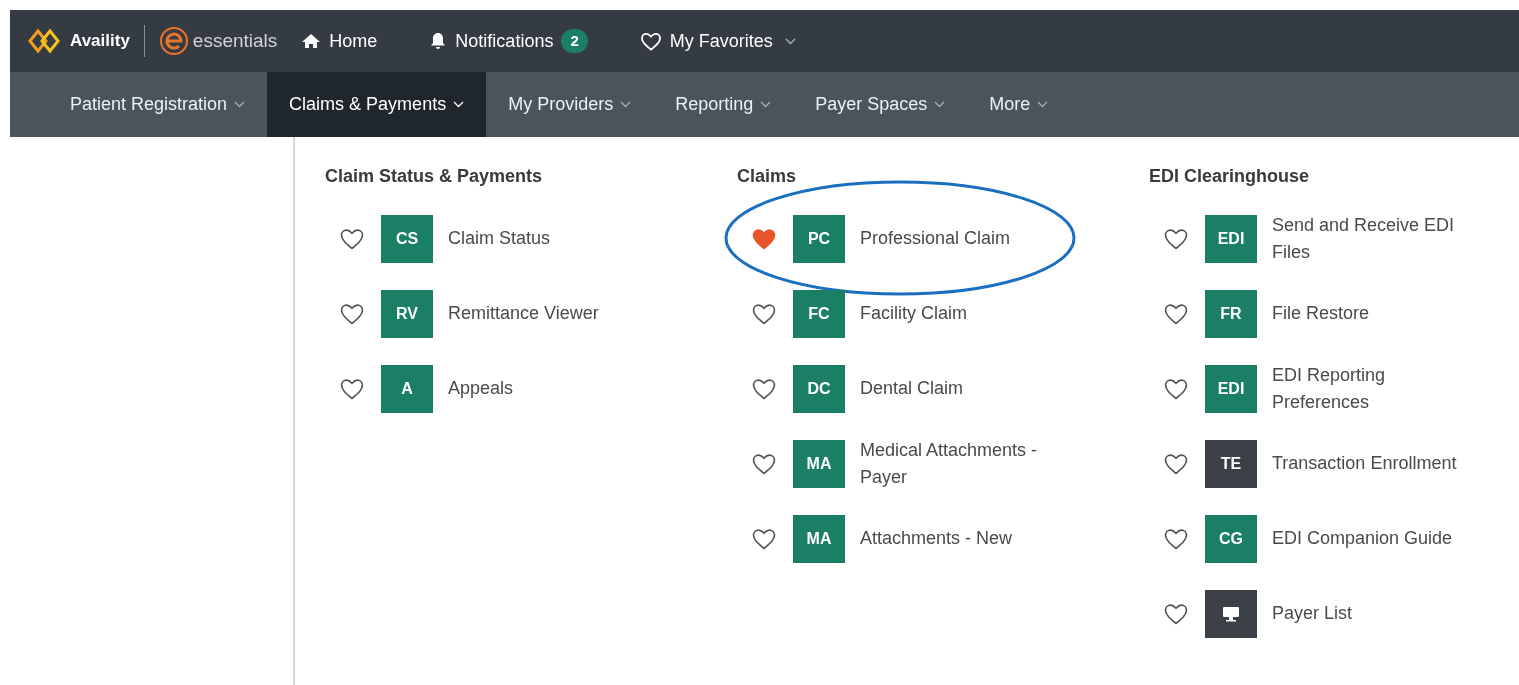 This screenshot has width=1519, height=685. Describe the element at coordinates (1019, 104) in the screenshot. I see `nav-tab: More` at that location.